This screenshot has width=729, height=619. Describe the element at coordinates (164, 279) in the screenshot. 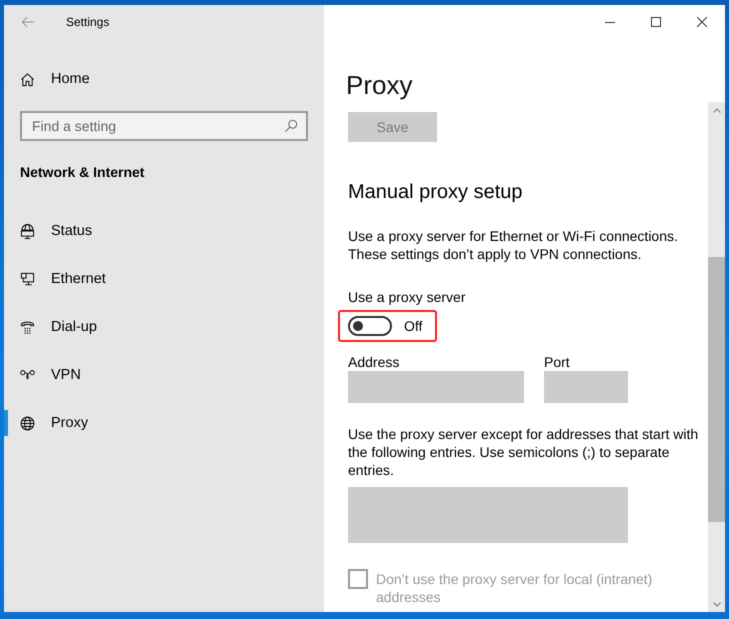

I see `nav-item: Ethernet` at that location.